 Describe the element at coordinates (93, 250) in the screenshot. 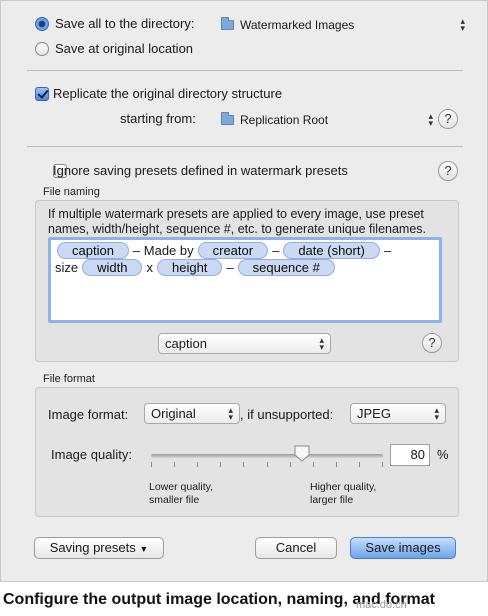

I see `pattern-token: caption` at that location.